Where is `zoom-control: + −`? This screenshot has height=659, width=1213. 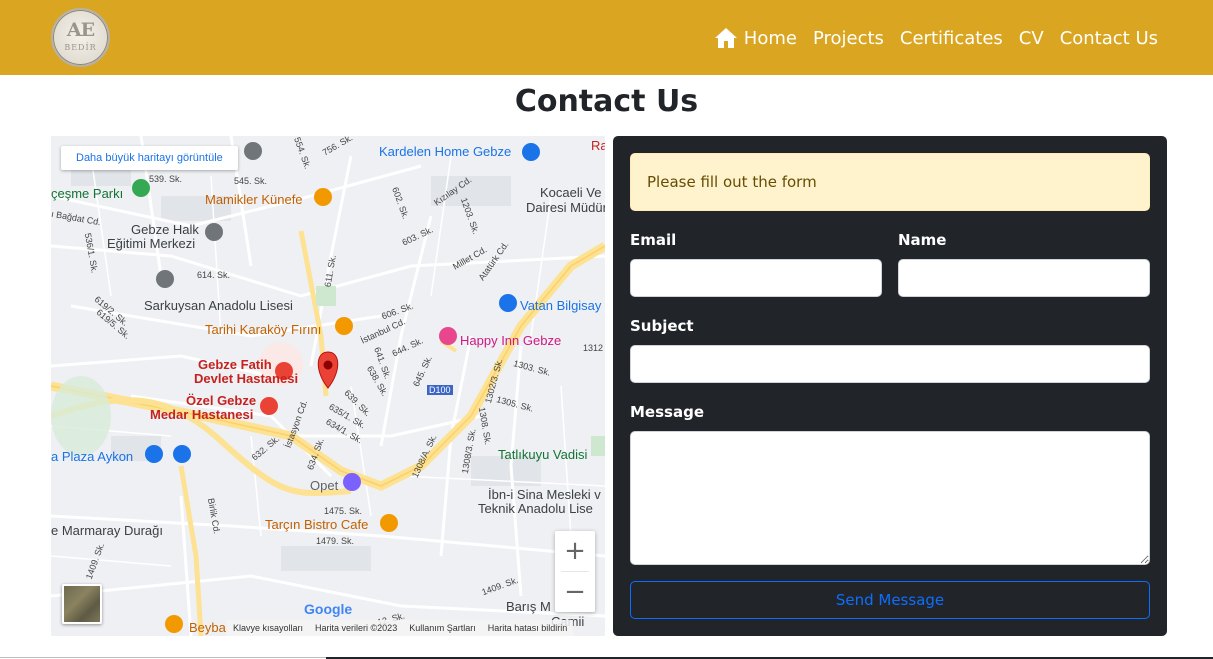 zoom-control: + − is located at coordinates (575, 571).